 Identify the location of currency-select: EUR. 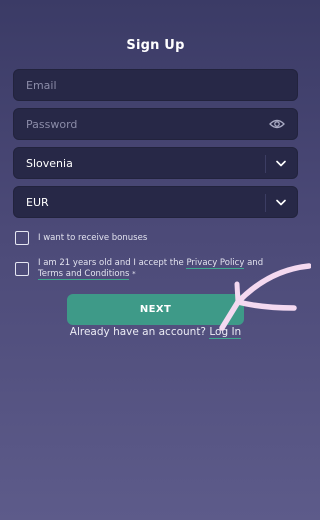
(155, 202).